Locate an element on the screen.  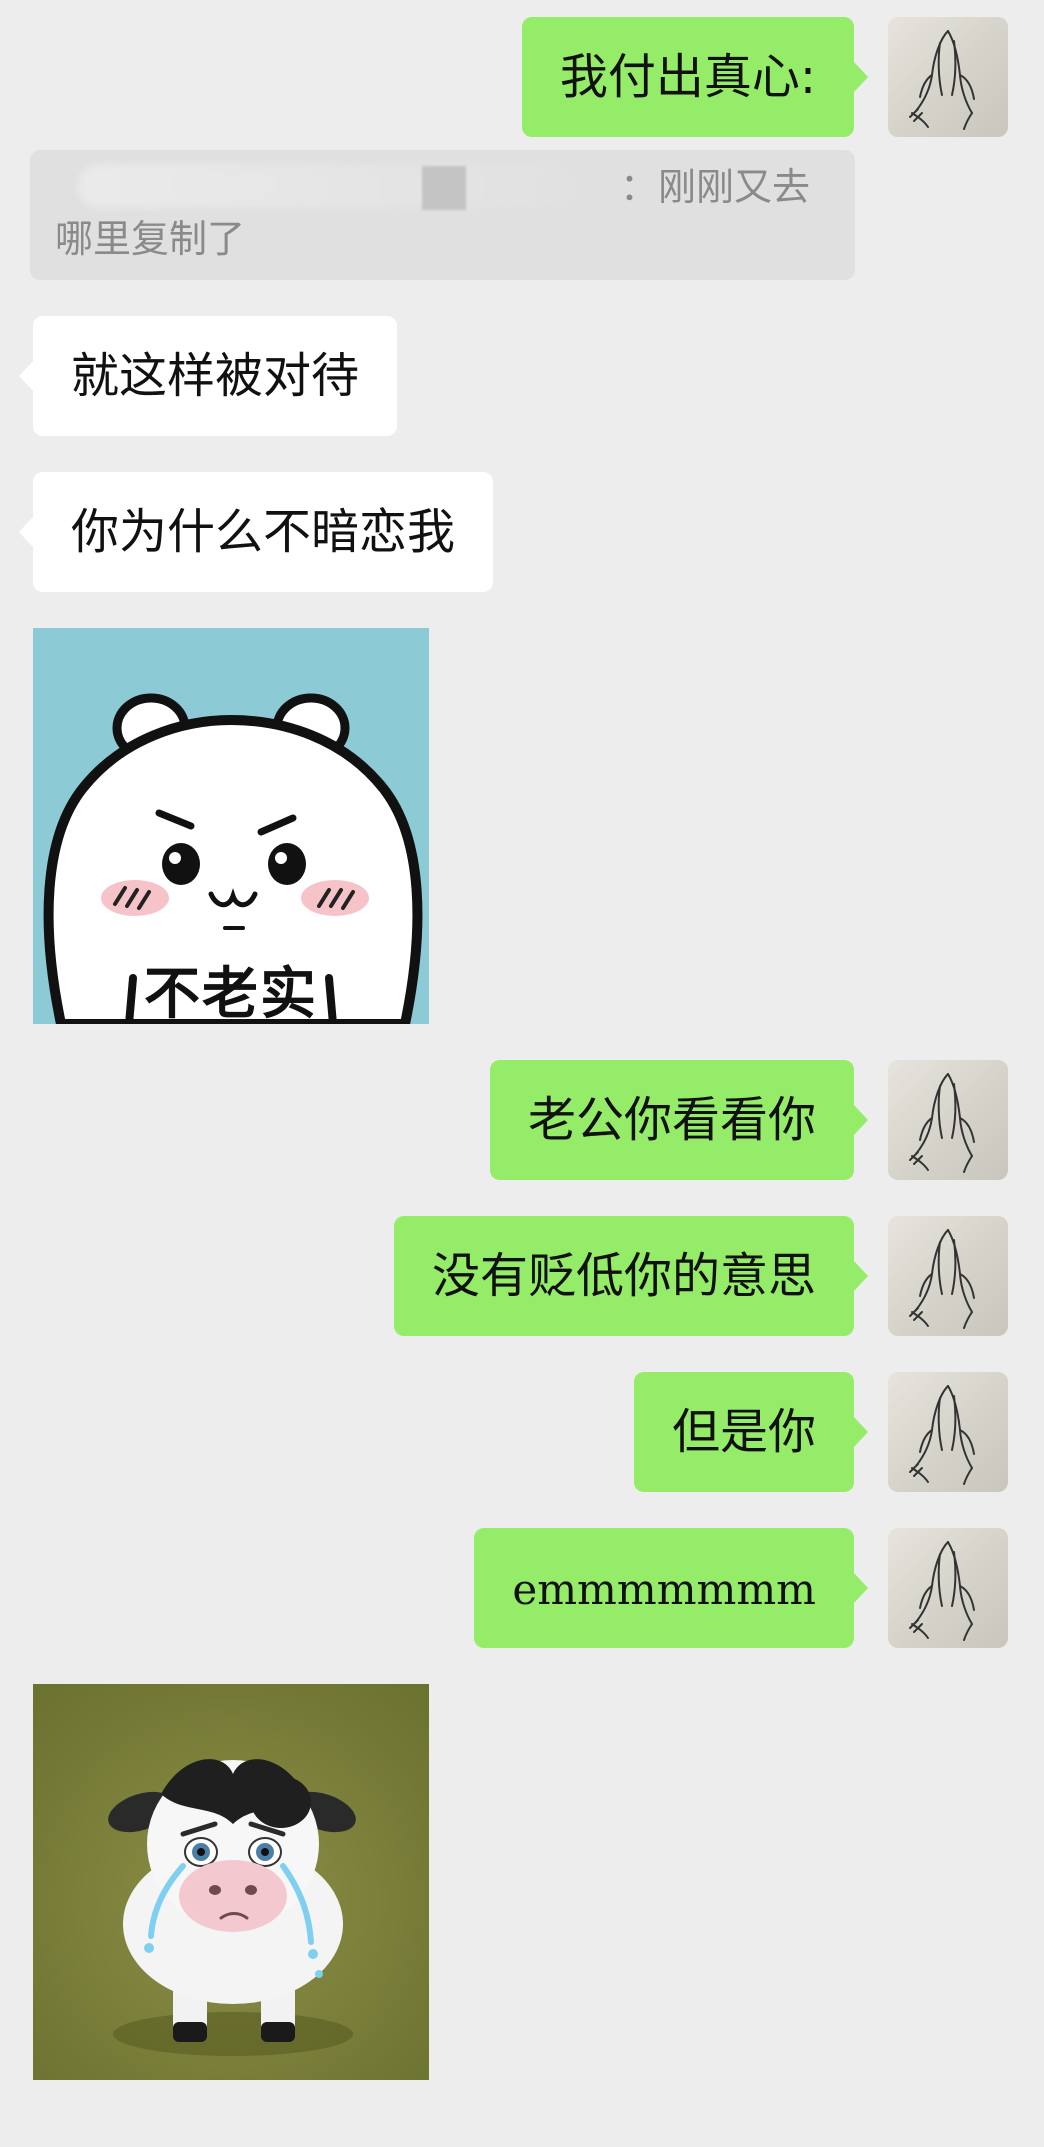
sticker-crying-cow is located at coordinates (231, 1882).